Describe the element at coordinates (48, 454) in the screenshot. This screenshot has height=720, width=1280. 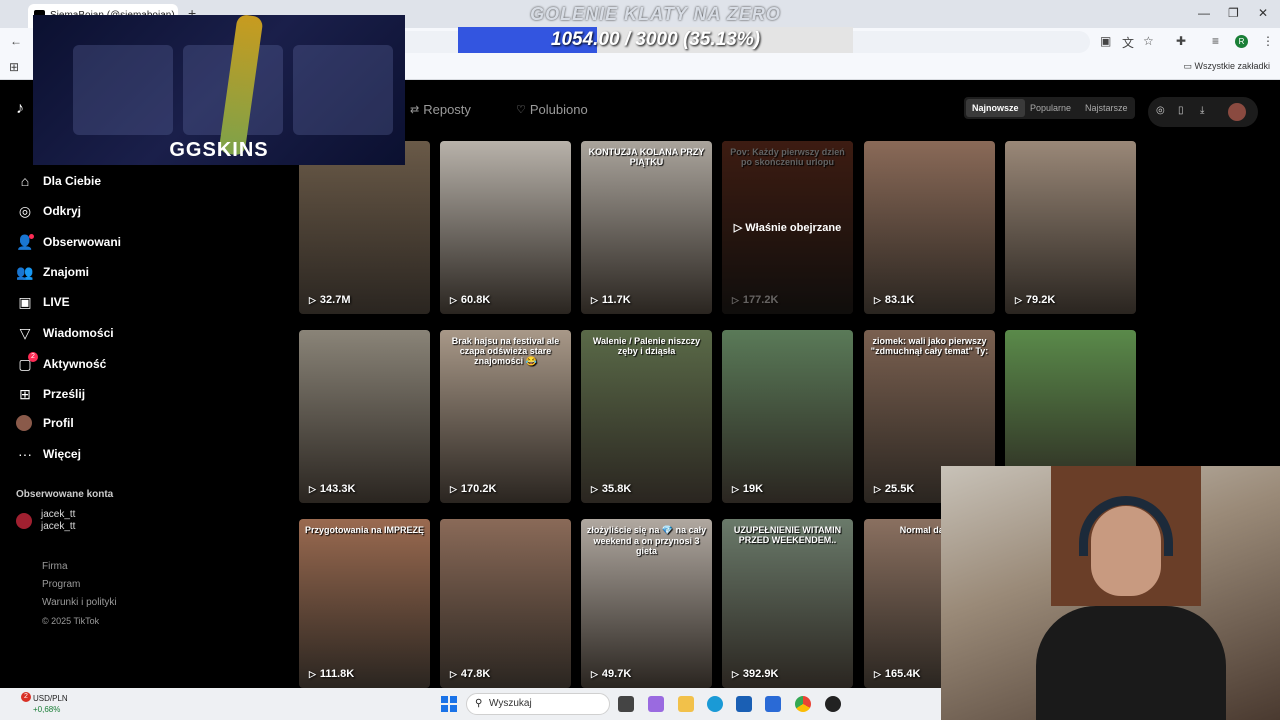
I see `sidebar-item-więcej: ··· Więcej` at that location.